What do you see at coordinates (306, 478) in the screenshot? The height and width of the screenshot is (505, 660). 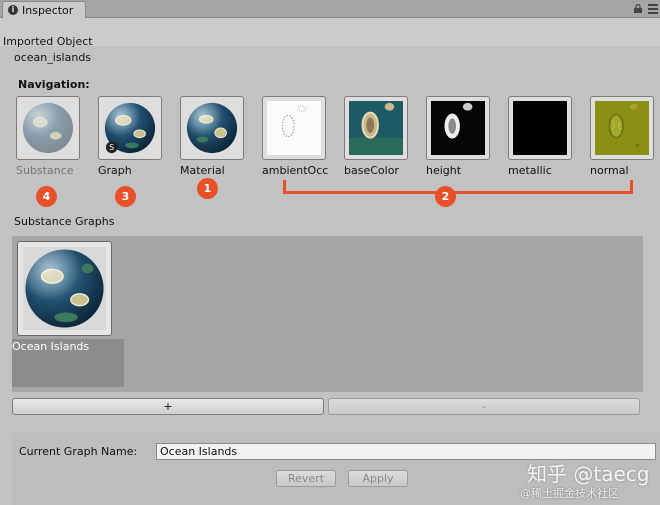 I see `revert-button: Revert` at bounding box center [306, 478].